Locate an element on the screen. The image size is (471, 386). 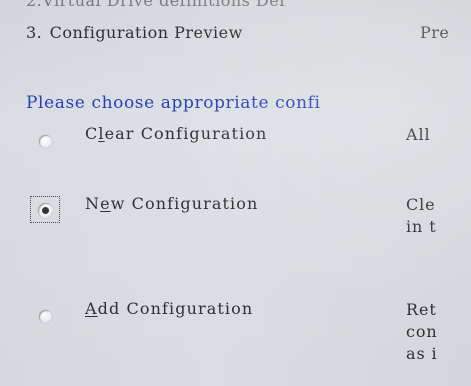
new-configuration-focus-rect is located at coordinates (45, 209).